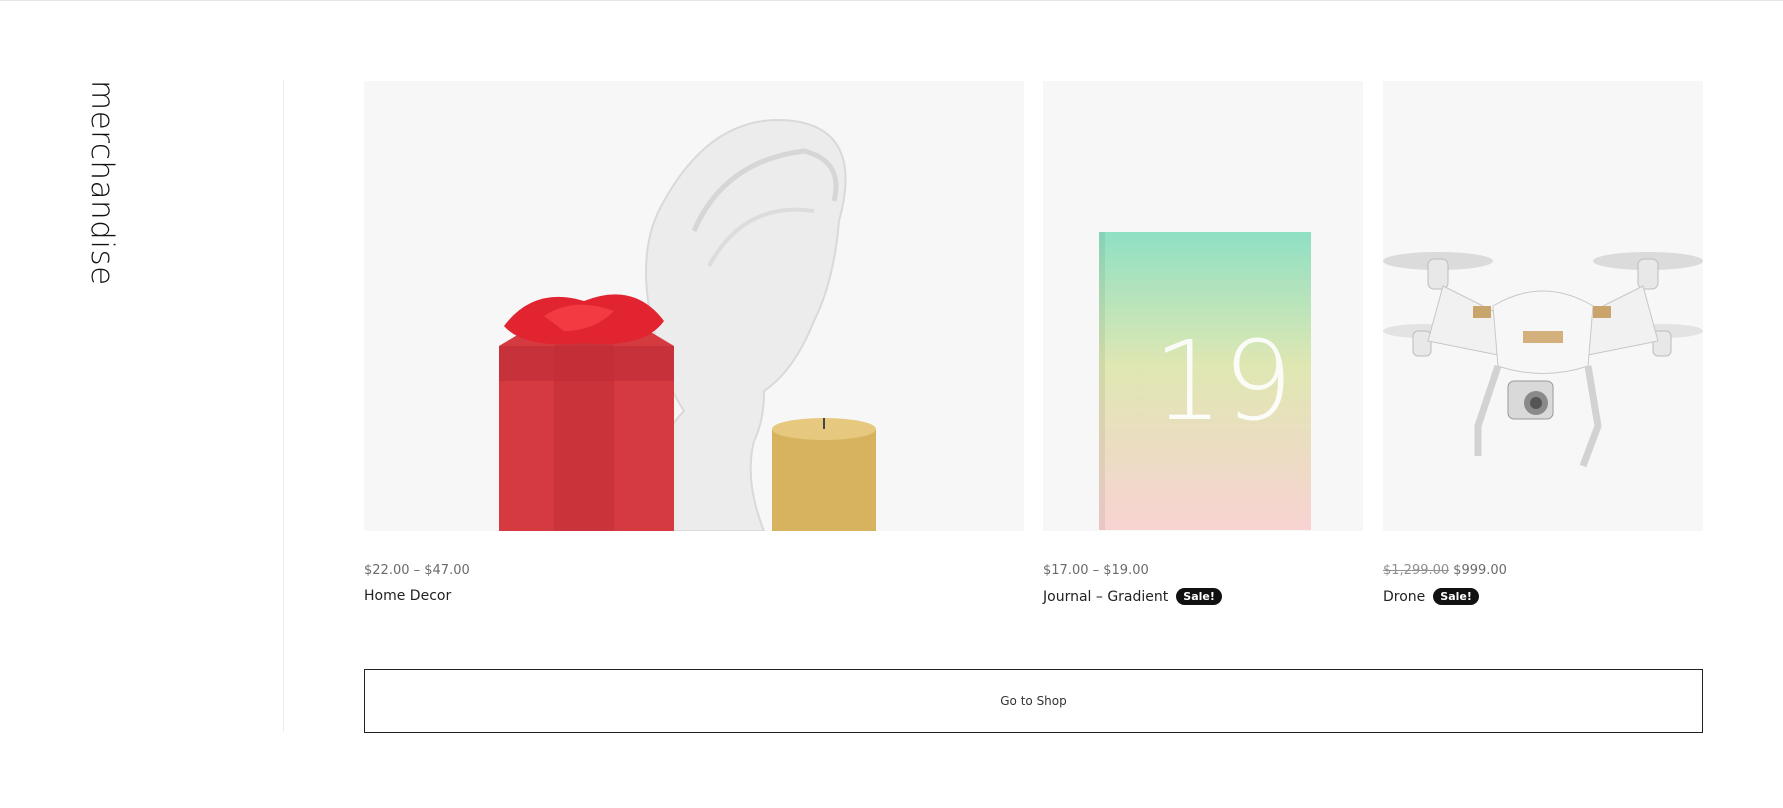 The height and width of the screenshot is (808, 1783). Describe the element at coordinates (694, 596) in the screenshot. I see `product-name-row: Home Decor` at that location.